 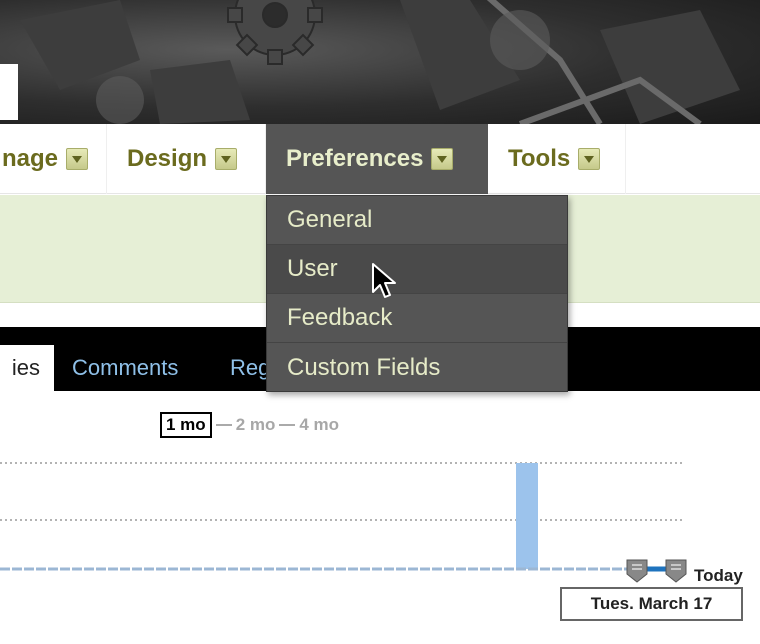 I want to click on tab-entries: ies, so click(x=27, y=368).